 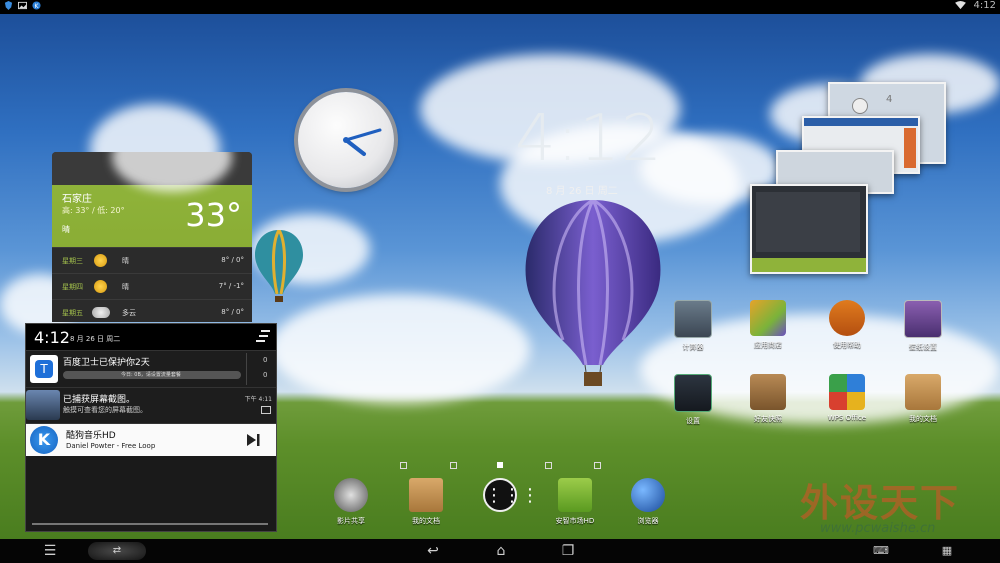 I want to click on baidu-guard-icon: T, so click(x=44, y=369).